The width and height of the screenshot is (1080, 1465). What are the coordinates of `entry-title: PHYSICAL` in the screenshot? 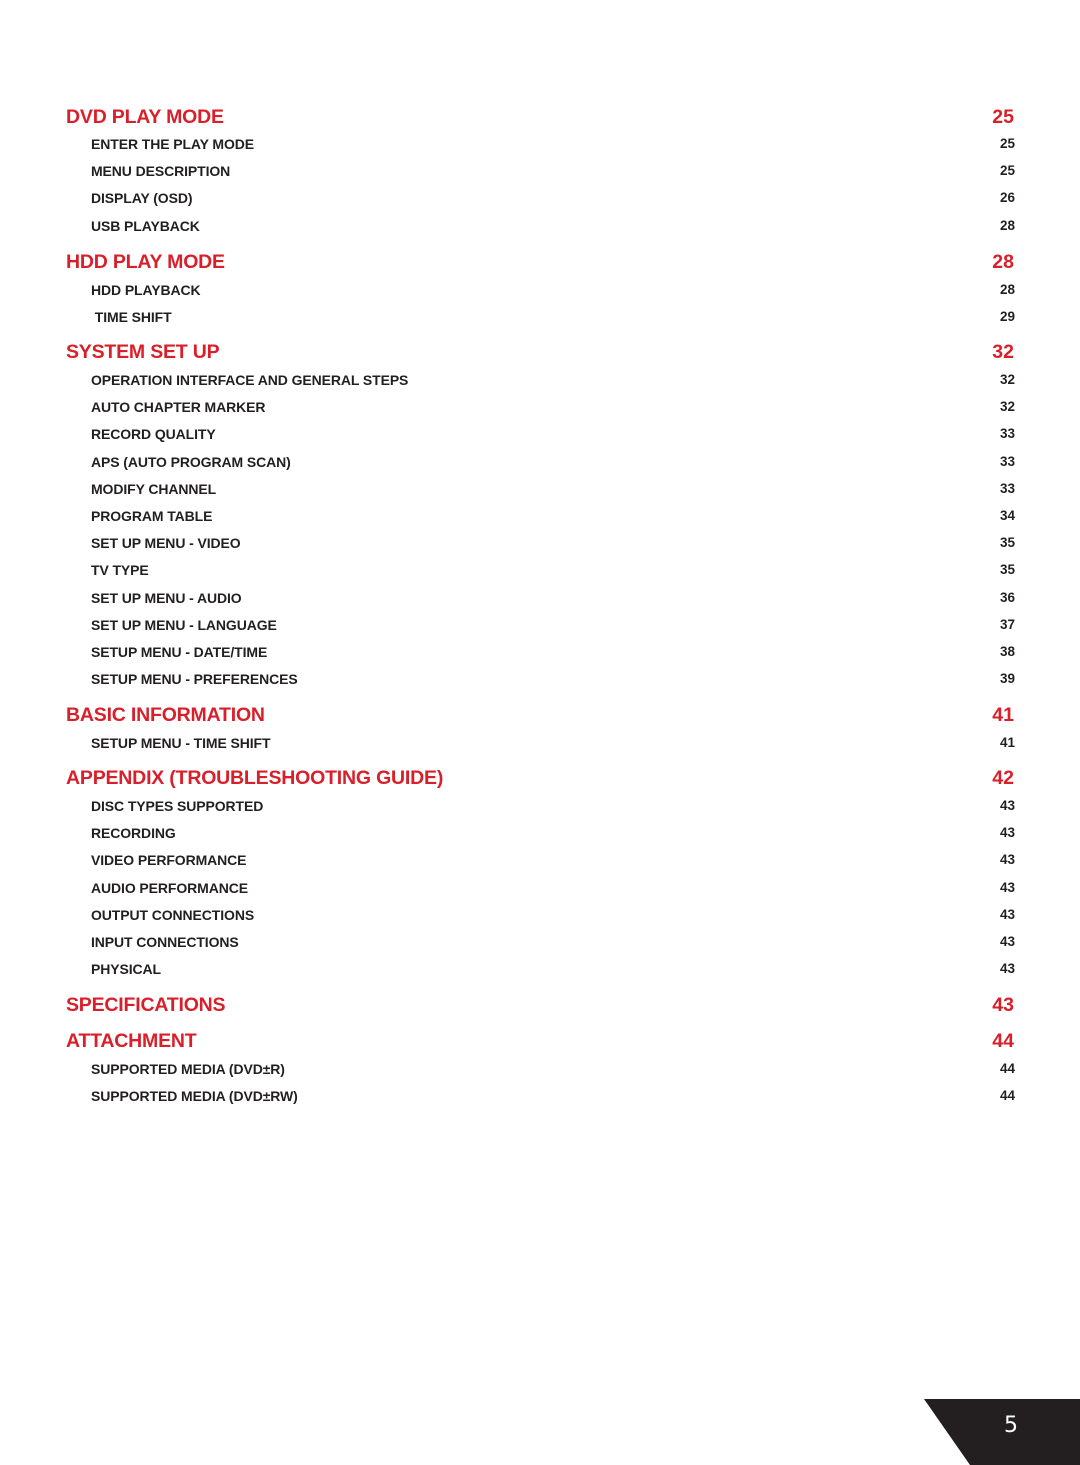 It's located at (126, 969).